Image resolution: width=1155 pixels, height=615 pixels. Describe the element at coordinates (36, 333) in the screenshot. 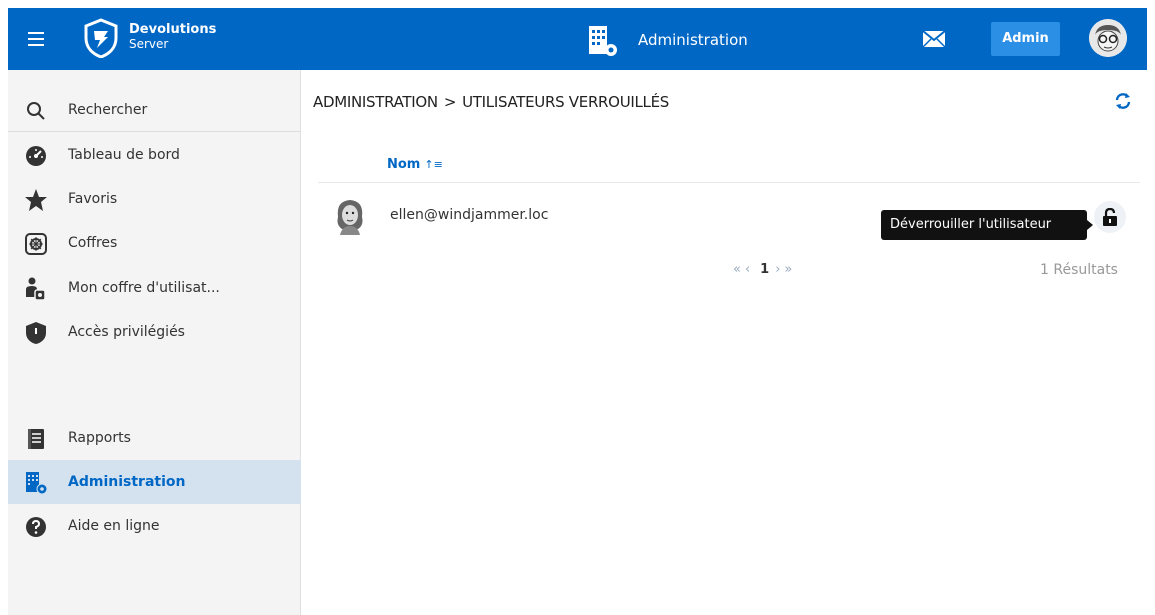

I see `shield-icon` at that location.